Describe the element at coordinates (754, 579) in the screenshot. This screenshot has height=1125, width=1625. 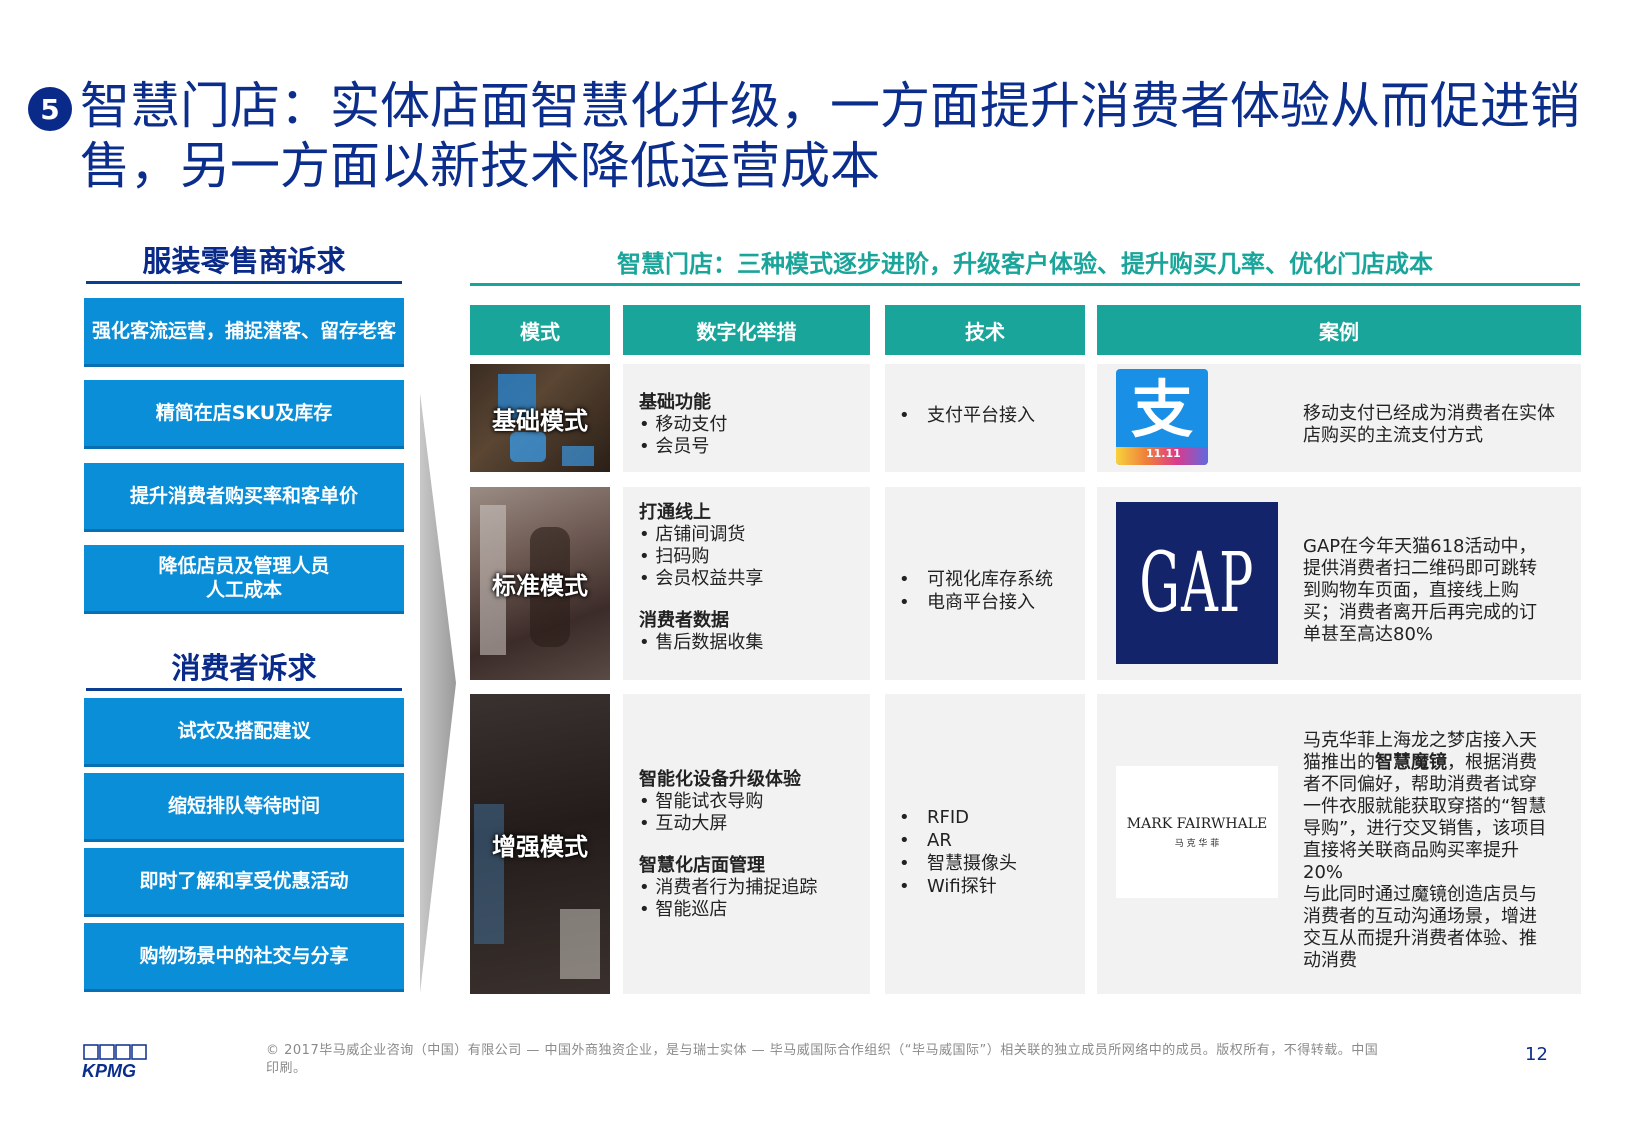
I see `measure-bullet: 会员权益共享` at that location.